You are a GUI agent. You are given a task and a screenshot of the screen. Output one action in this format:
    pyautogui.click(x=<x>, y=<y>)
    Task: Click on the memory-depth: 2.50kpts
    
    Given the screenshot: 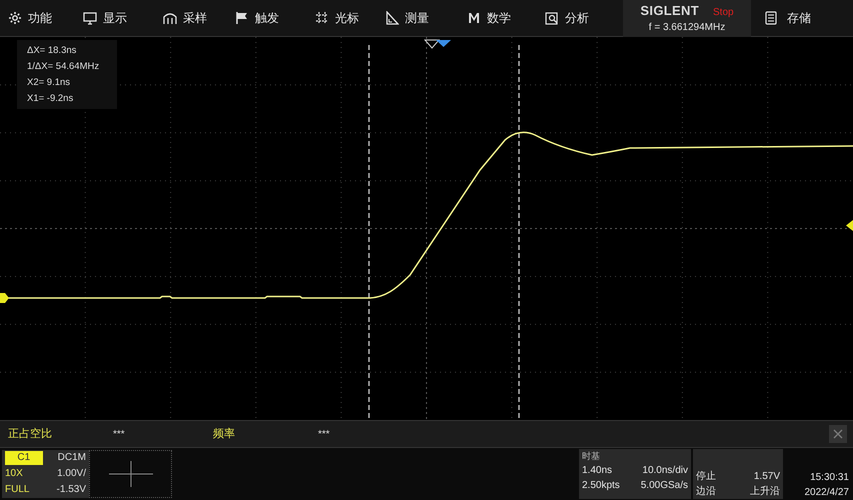 What is the action you would take?
    pyautogui.click(x=601, y=486)
    